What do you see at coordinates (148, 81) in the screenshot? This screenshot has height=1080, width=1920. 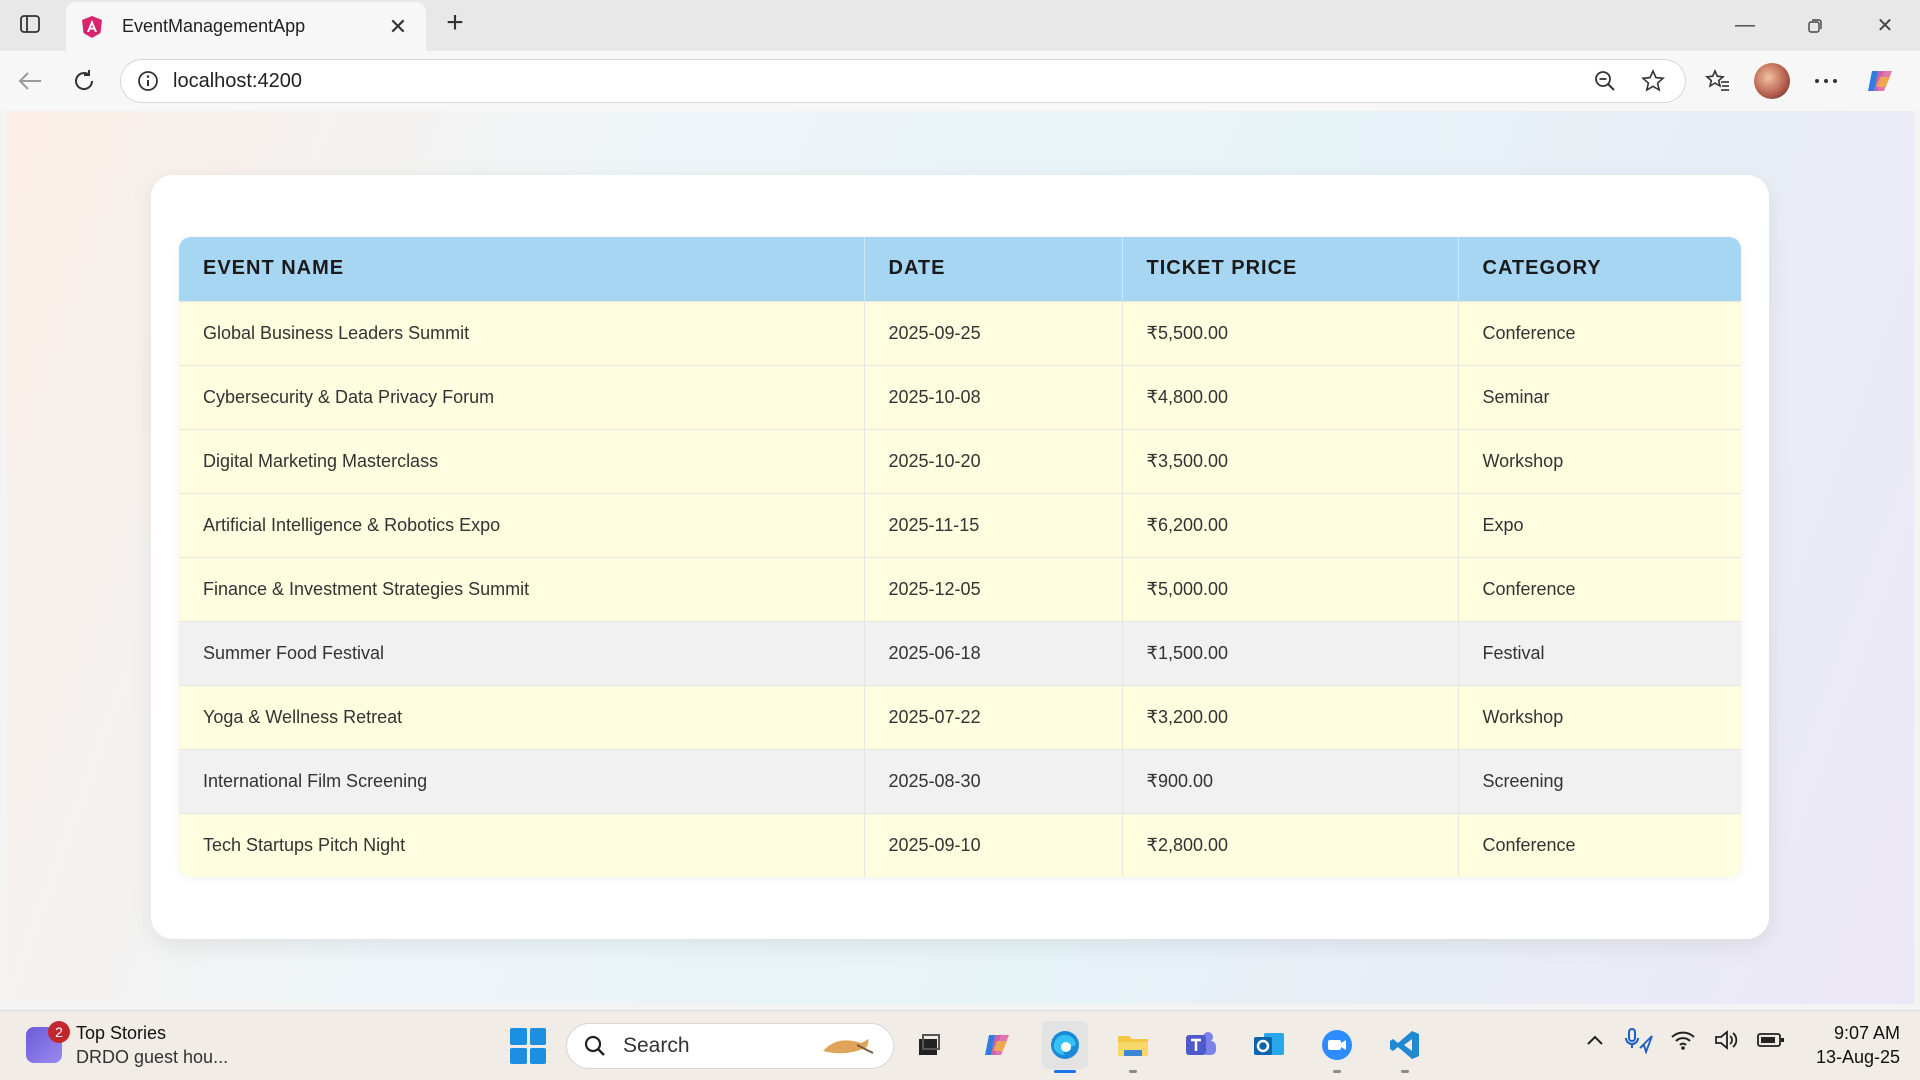 I see `site-info-icon` at bounding box center [148, 81].